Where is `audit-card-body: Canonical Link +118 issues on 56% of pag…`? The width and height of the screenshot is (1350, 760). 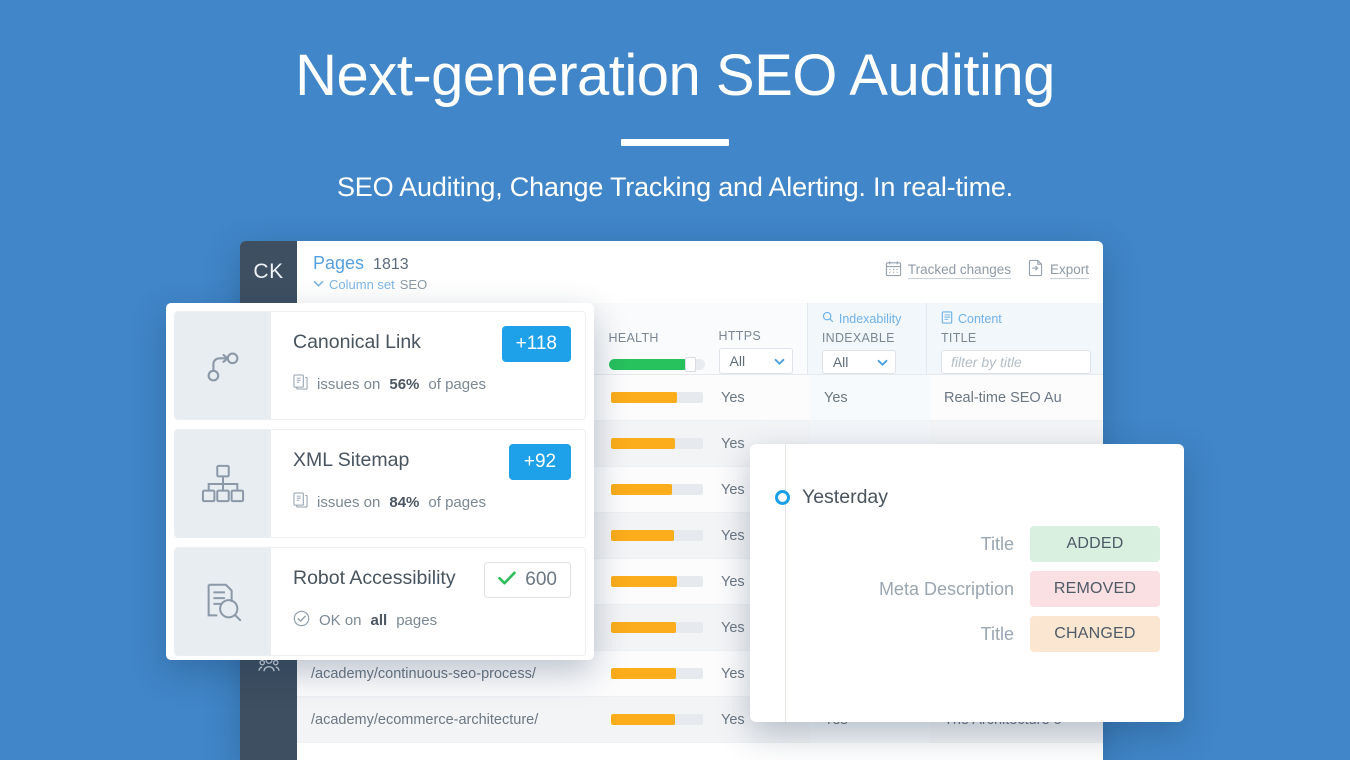
audit-card-body: Canonical Link +118 issues on 56% of pag… is located at coordinates (428, 365).